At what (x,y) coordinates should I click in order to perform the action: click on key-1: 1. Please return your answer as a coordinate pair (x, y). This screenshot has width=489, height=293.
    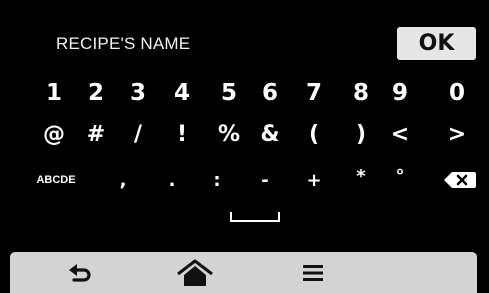
    Looking at the image, I should click on (54, 93).